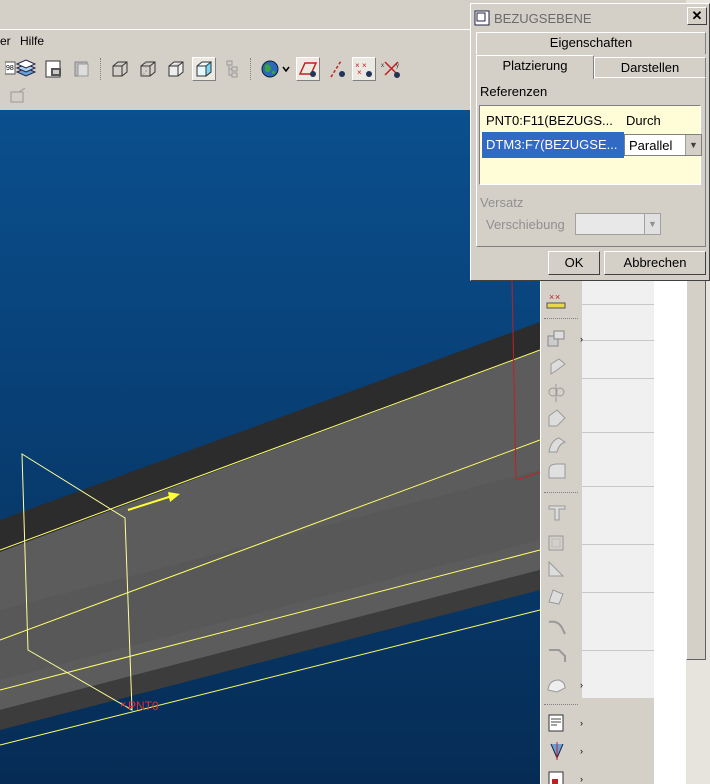 The width and height of the screenshot is (710, 784). I want to click on menu-item-help: Hilfe, so click(32, 41).